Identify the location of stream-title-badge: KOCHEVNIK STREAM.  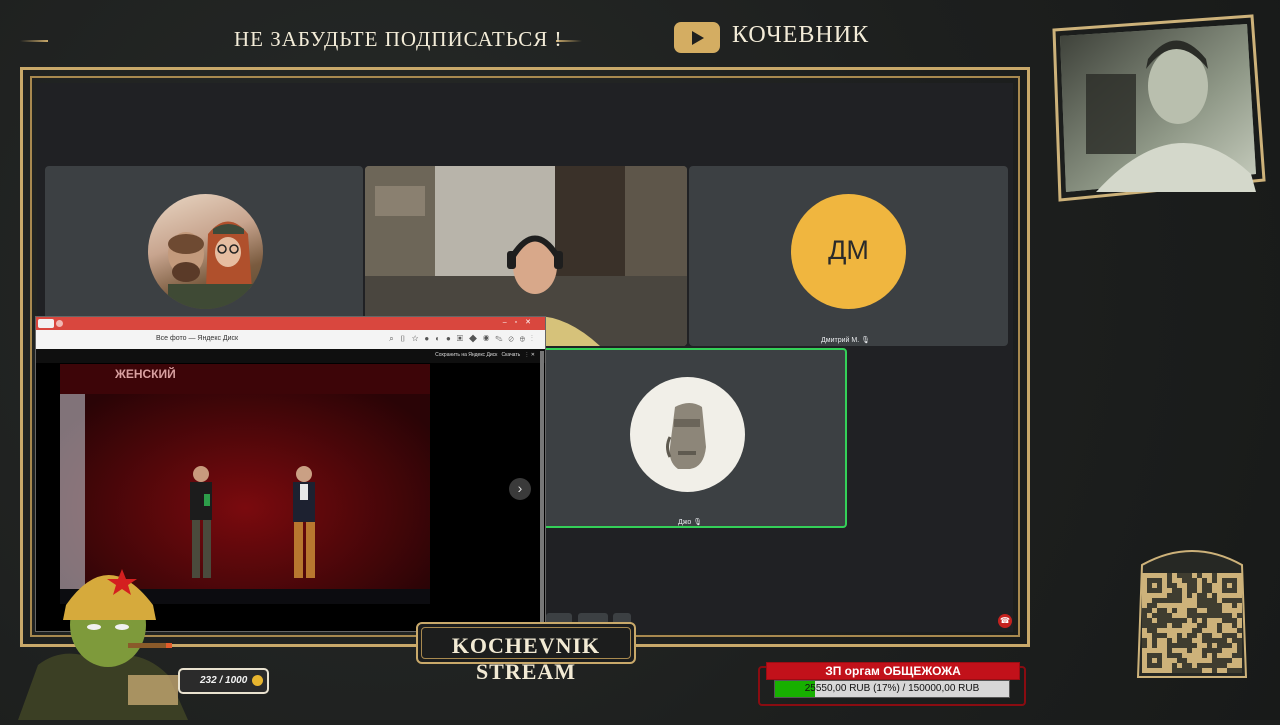
(526, 653).